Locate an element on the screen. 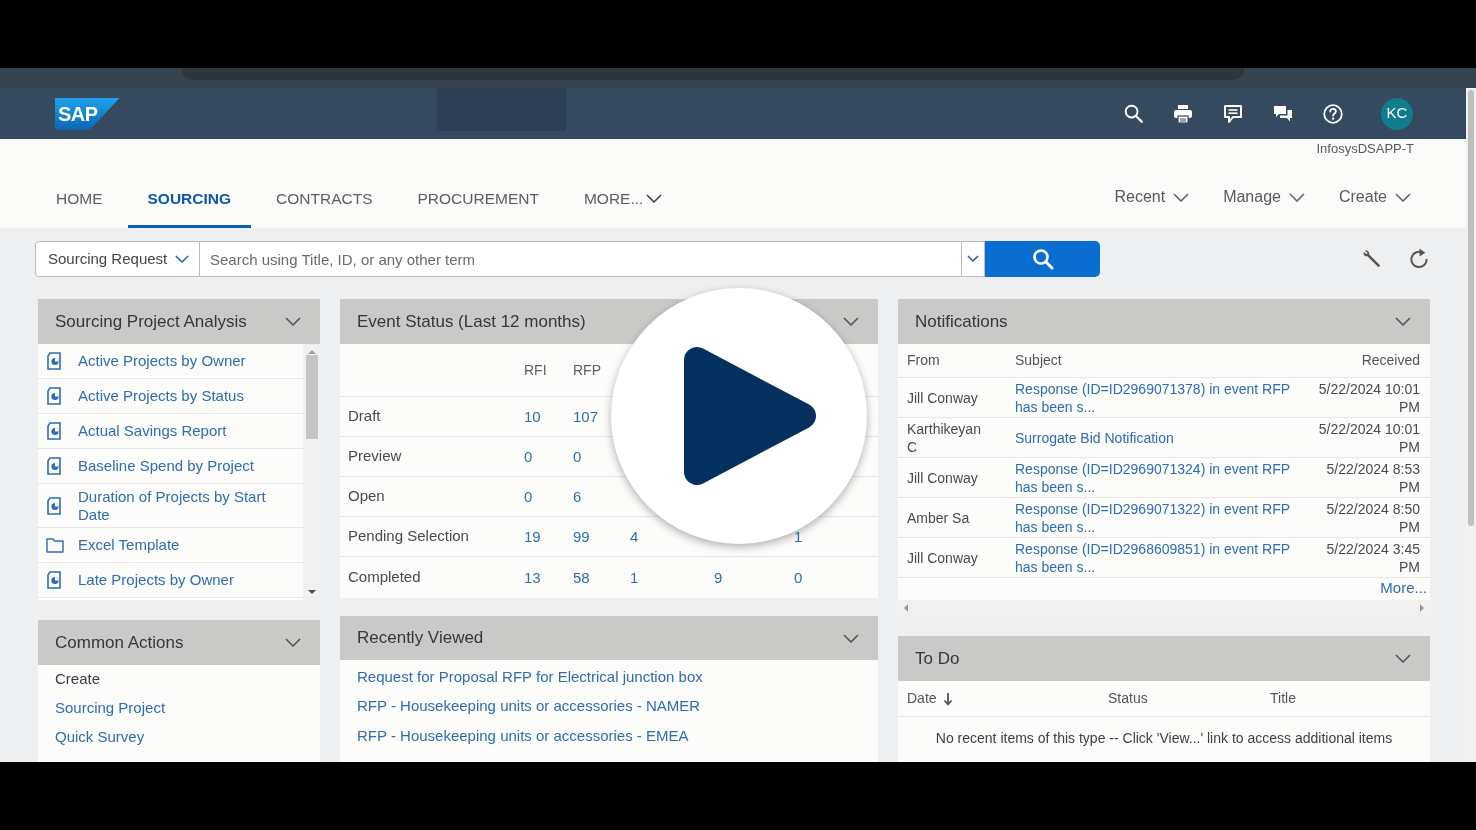  report-link: Active Projects by Owner is located at coordinates (162, 361).